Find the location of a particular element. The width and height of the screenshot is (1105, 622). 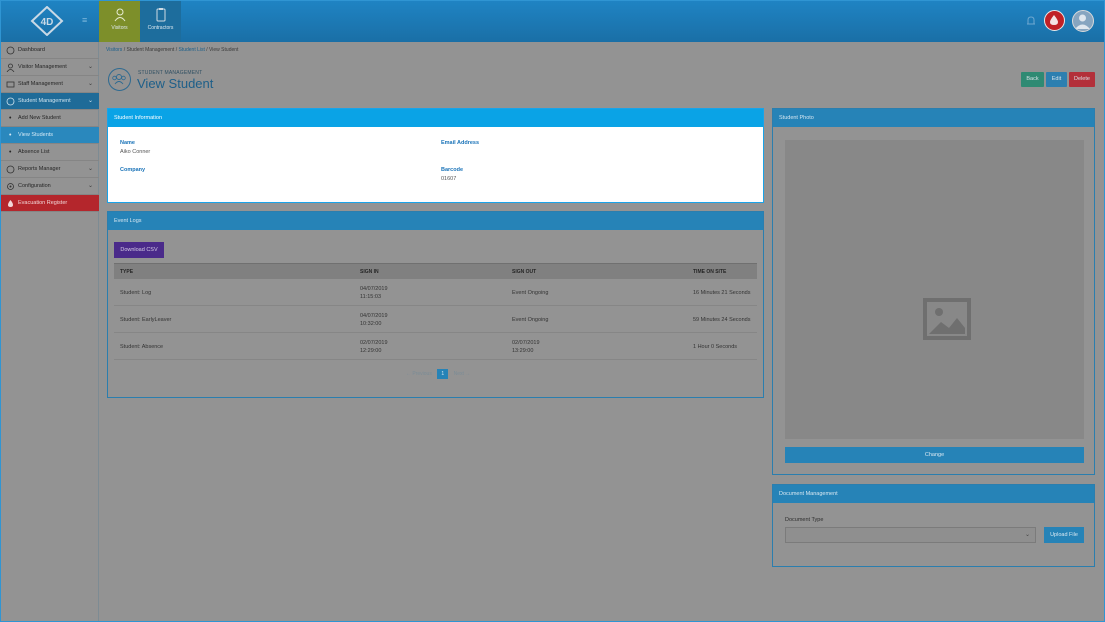

change-photo-button: Change is located at coordinates (934, 455).